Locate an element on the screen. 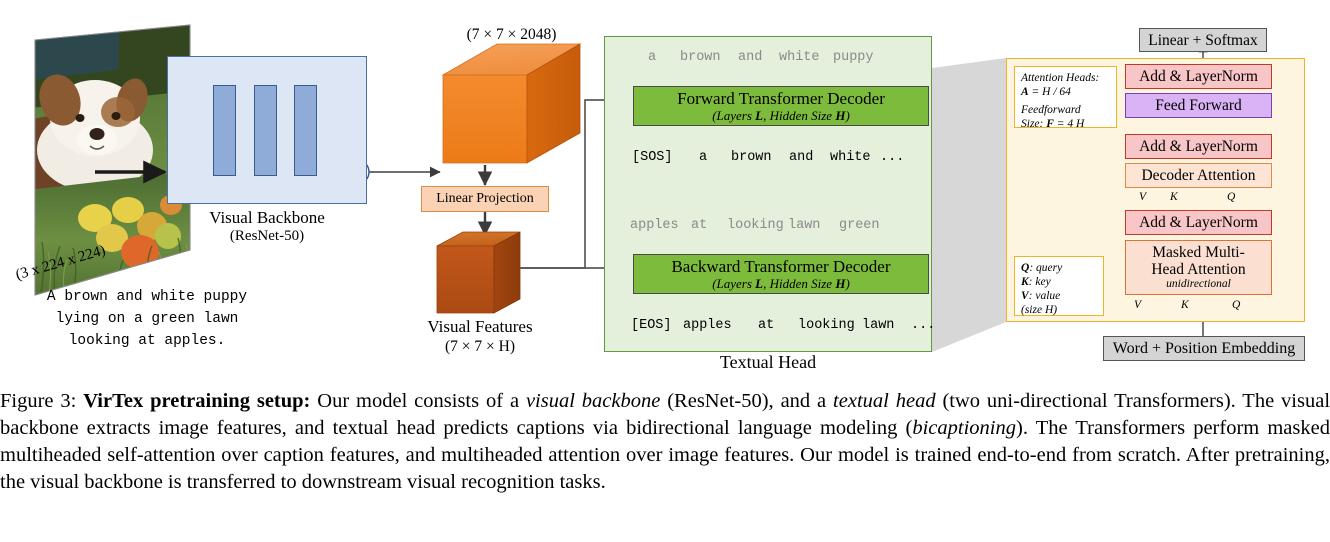  add-layernorm-bottom-label: Add & LayerNorm is located at coordinates (1198, 222).